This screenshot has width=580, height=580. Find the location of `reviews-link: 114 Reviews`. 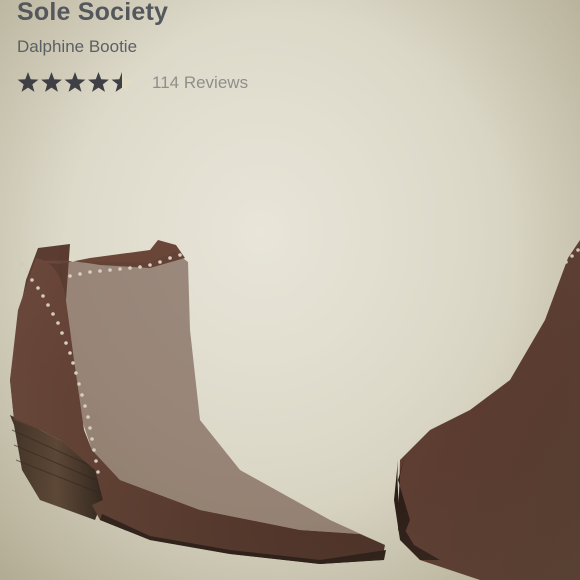

reviews-link: 114 Reviews is located at coordinates (200, 83).